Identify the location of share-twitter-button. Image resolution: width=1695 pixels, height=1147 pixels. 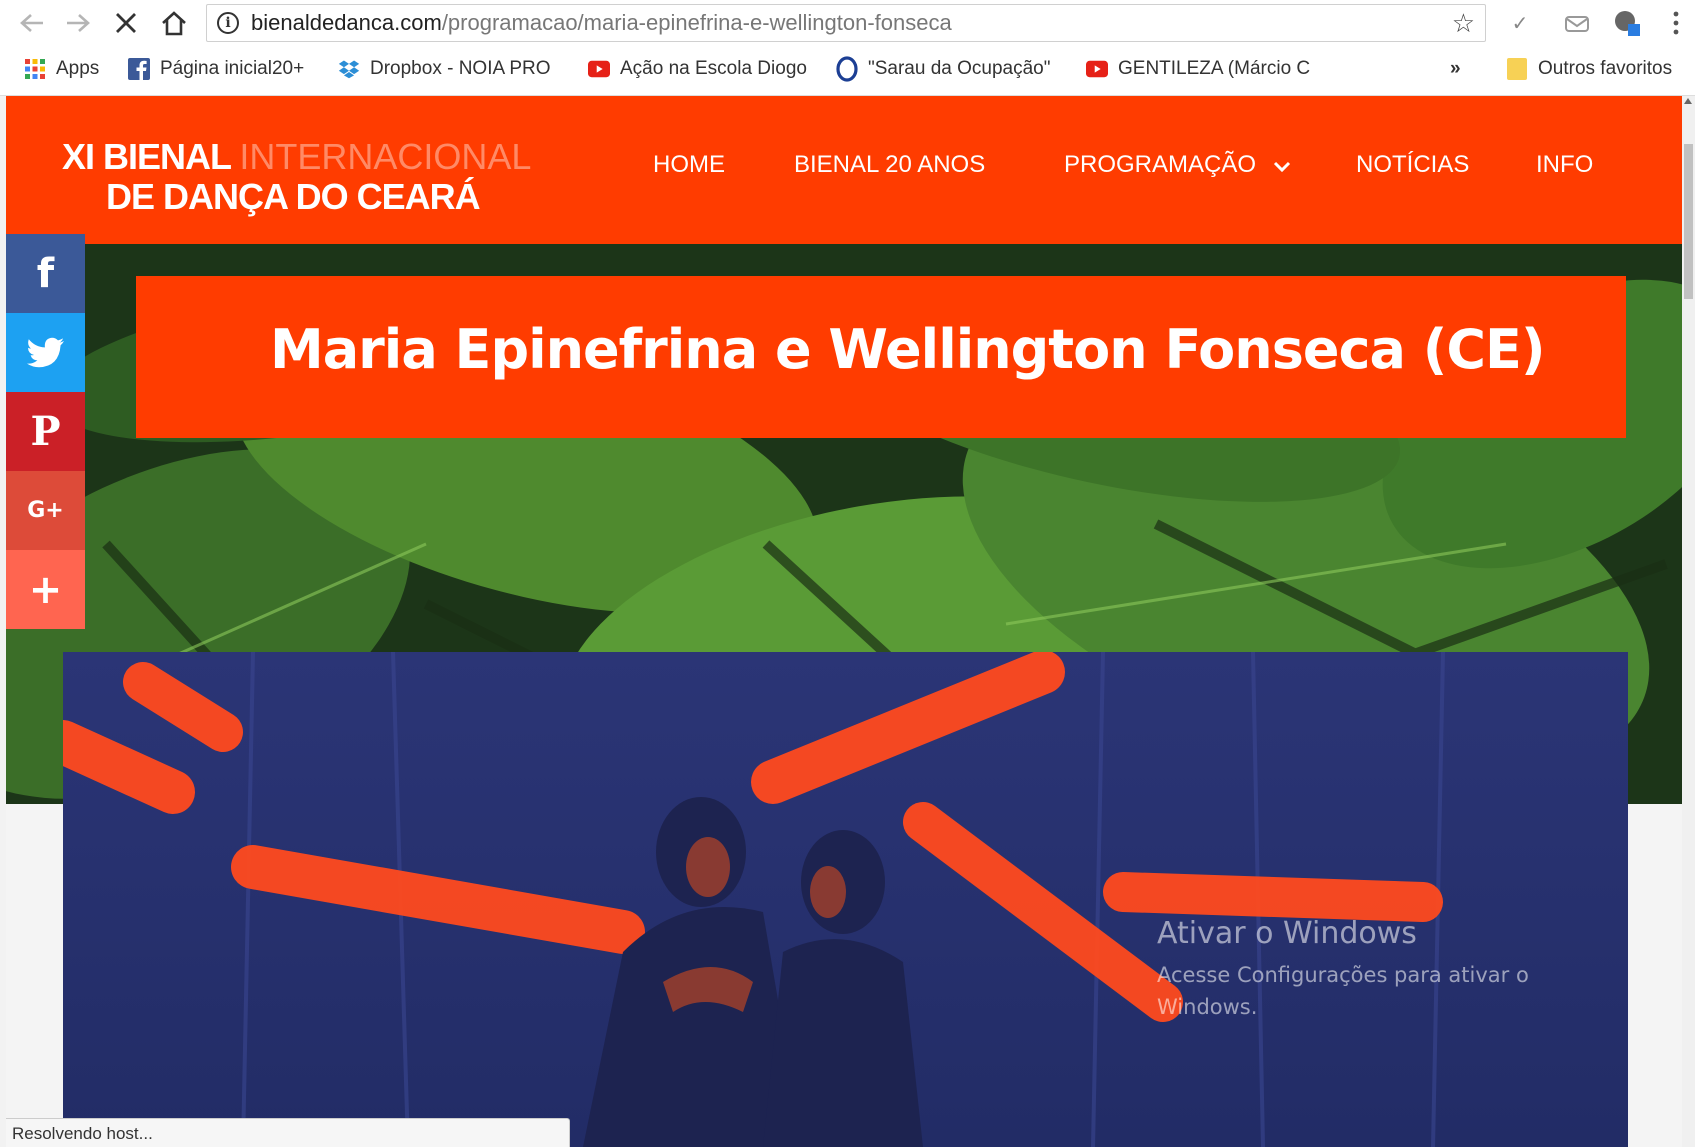
(45, 352).